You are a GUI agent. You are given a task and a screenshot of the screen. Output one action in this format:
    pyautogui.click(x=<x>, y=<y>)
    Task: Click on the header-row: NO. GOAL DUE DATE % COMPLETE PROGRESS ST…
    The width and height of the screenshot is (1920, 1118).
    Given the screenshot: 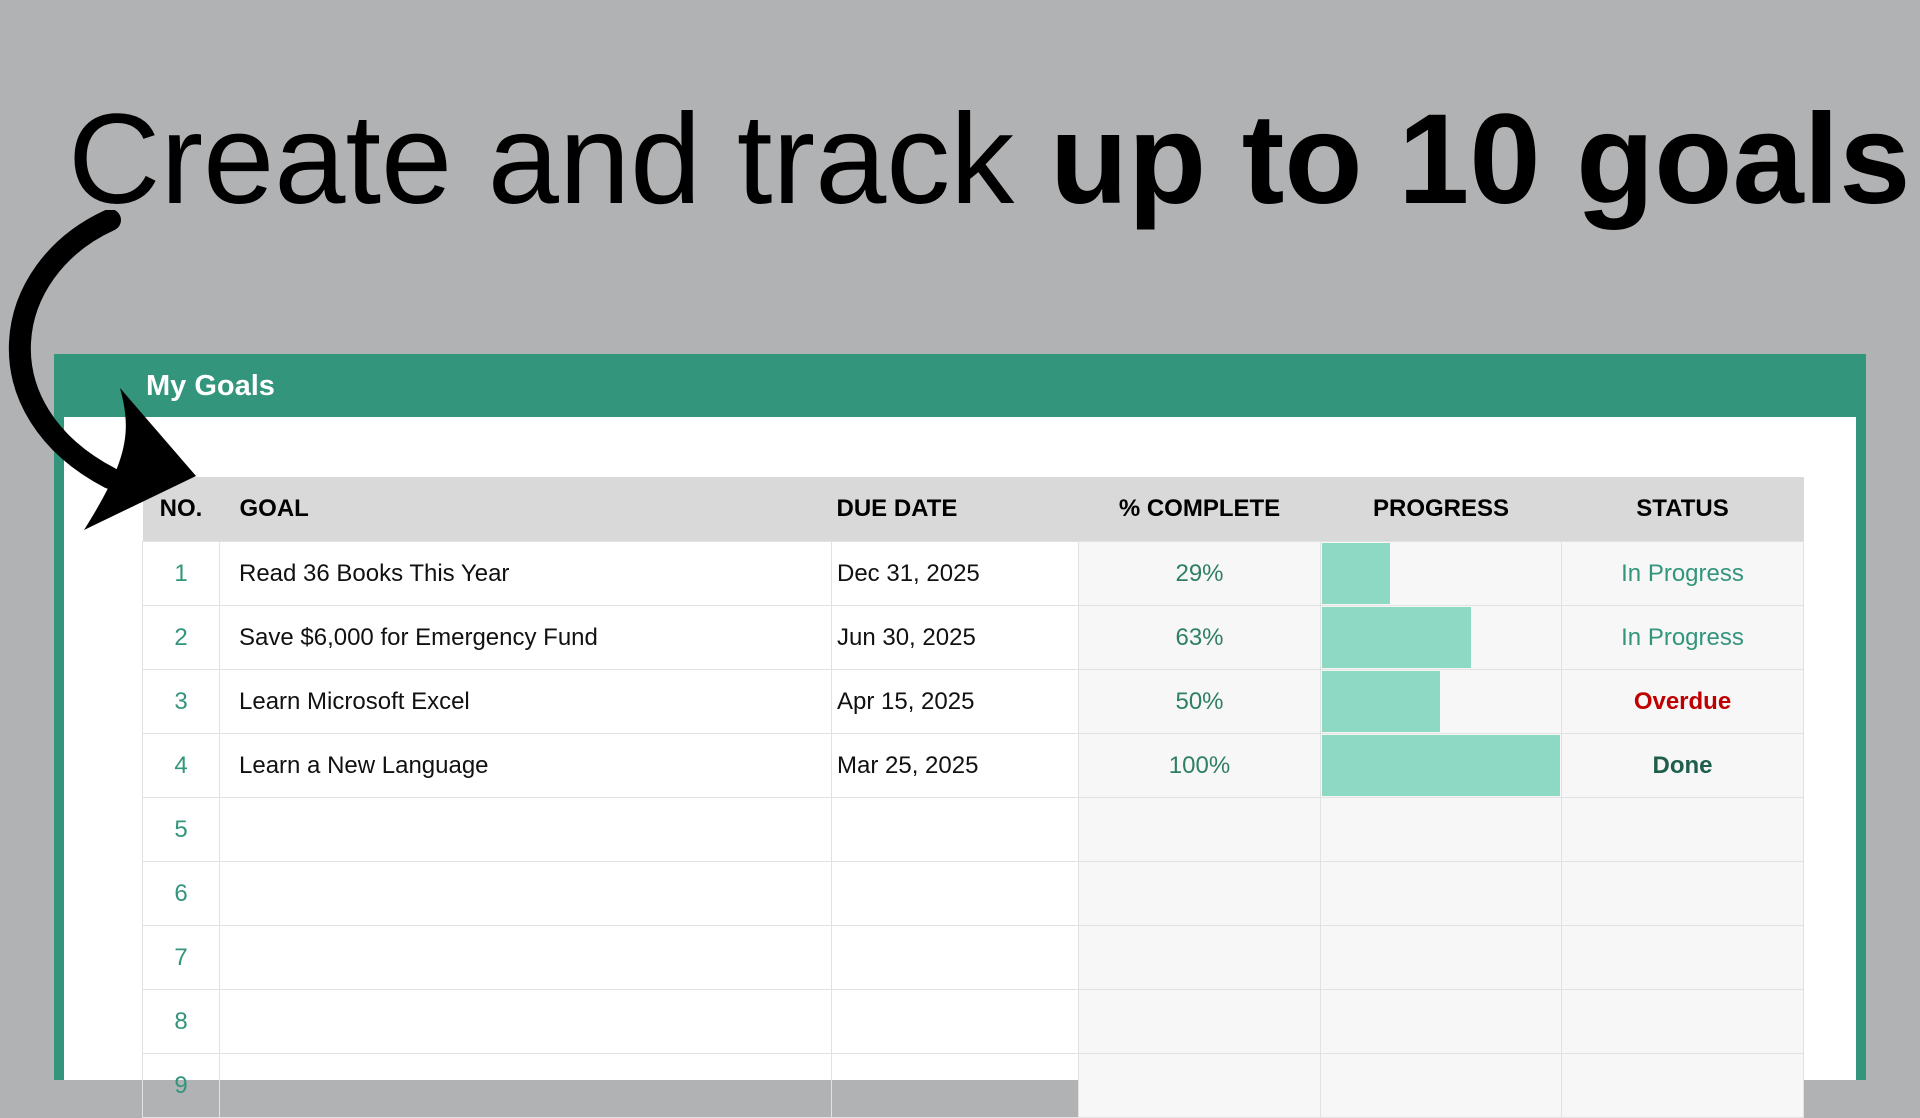 What is the action you would take?
    pyautogui.click(x=973, y=509)
    